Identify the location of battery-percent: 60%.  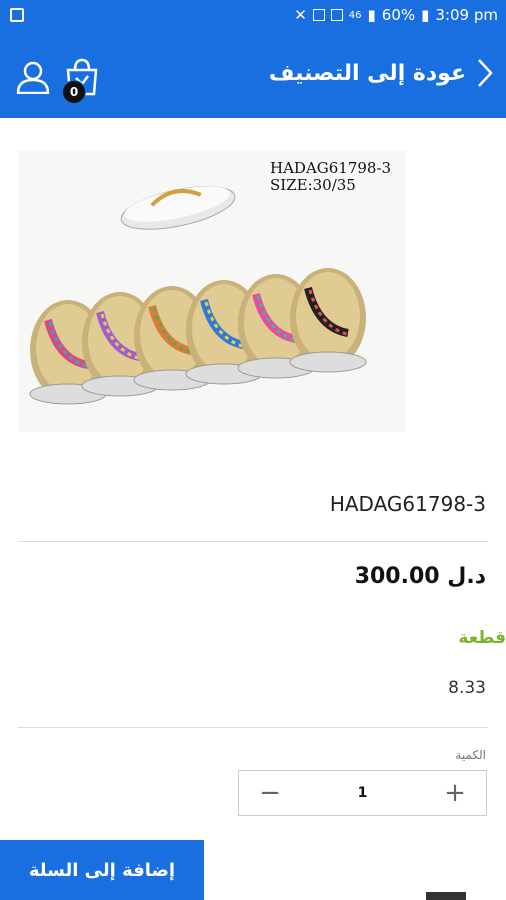
(398, 15).